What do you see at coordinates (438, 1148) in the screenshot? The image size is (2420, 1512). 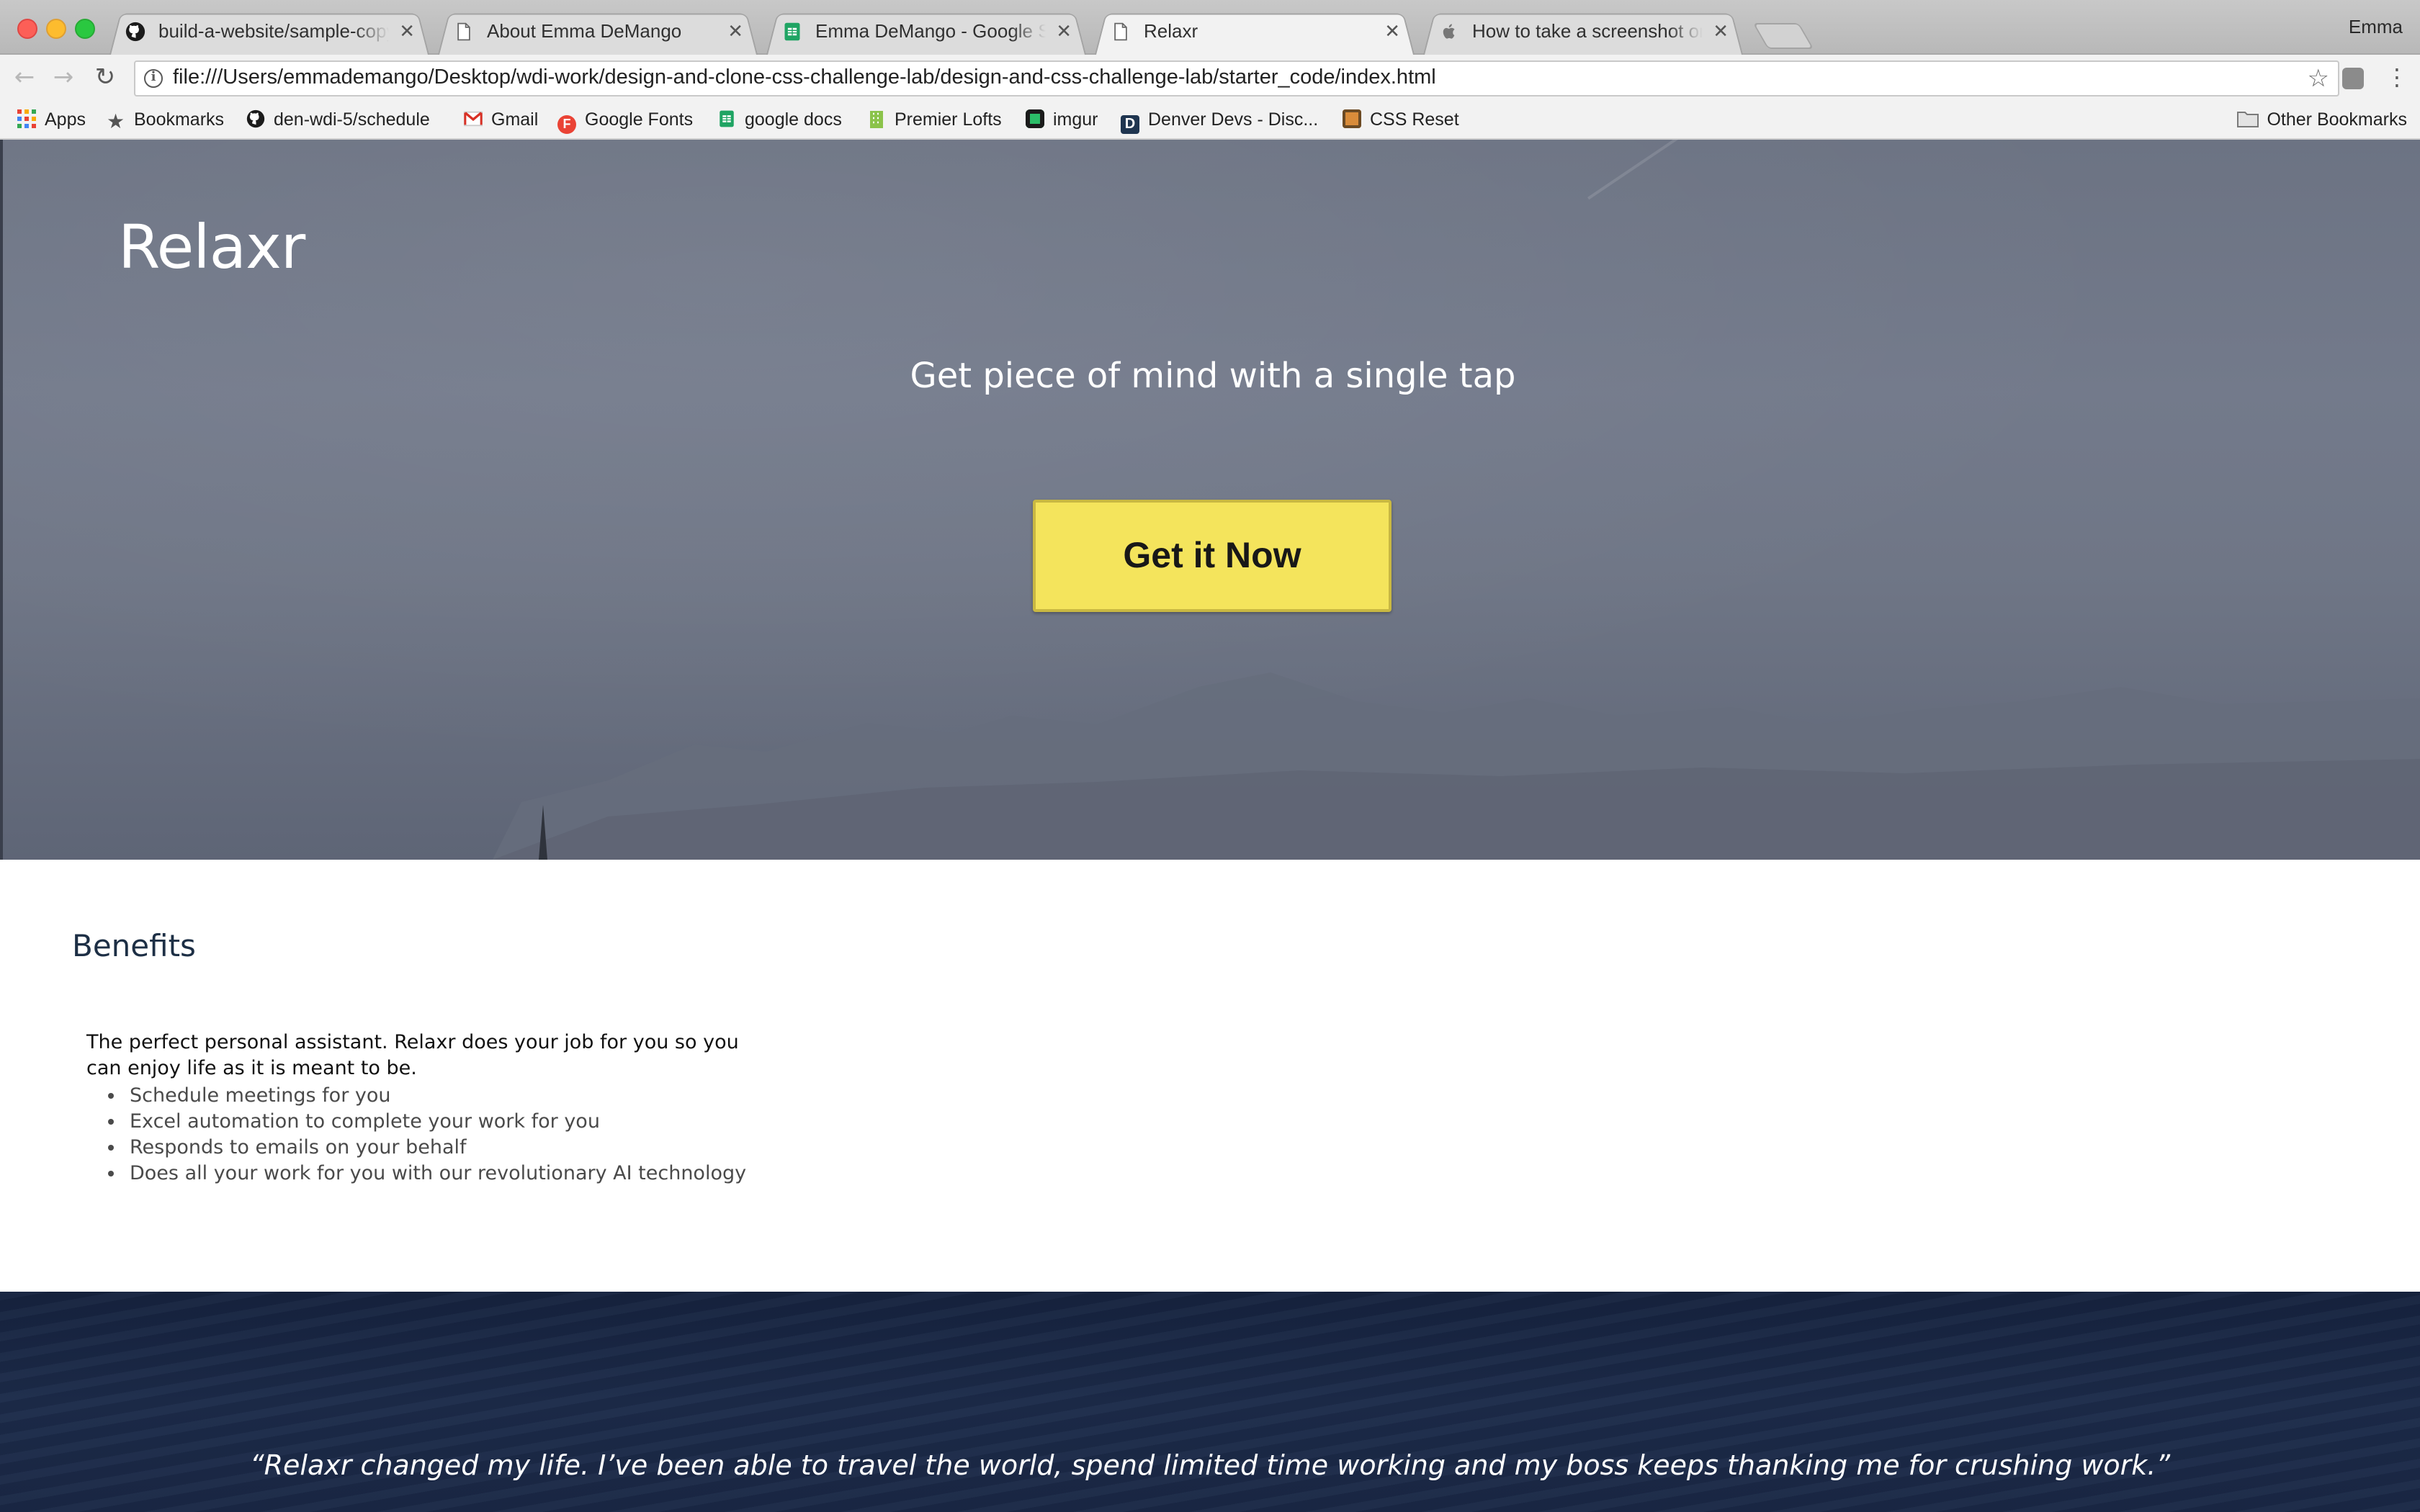 I see `list-item: Responds to emails on your behalf` at bounding box center [438, 1148].